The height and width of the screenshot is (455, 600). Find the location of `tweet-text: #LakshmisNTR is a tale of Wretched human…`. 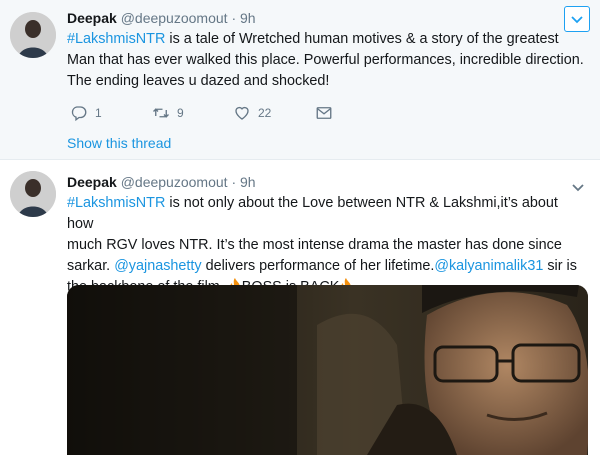

tweet-text: #LakshmisNTR is a tale of Wretched human… is located at coordinates (327, 60).